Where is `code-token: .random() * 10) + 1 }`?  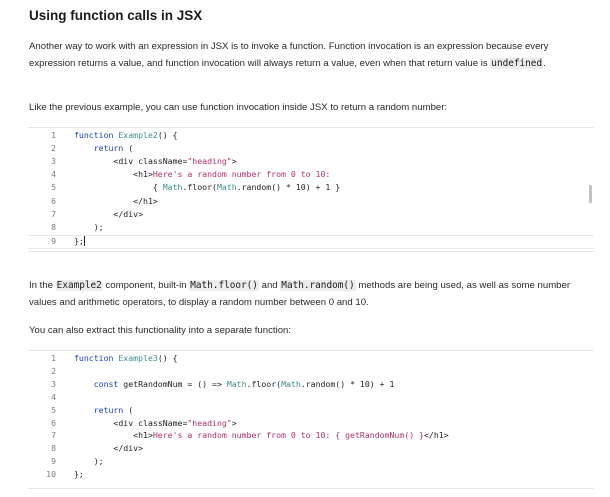 code-token: .random() * 10) + 1 } is located at coordinates (288, 187).